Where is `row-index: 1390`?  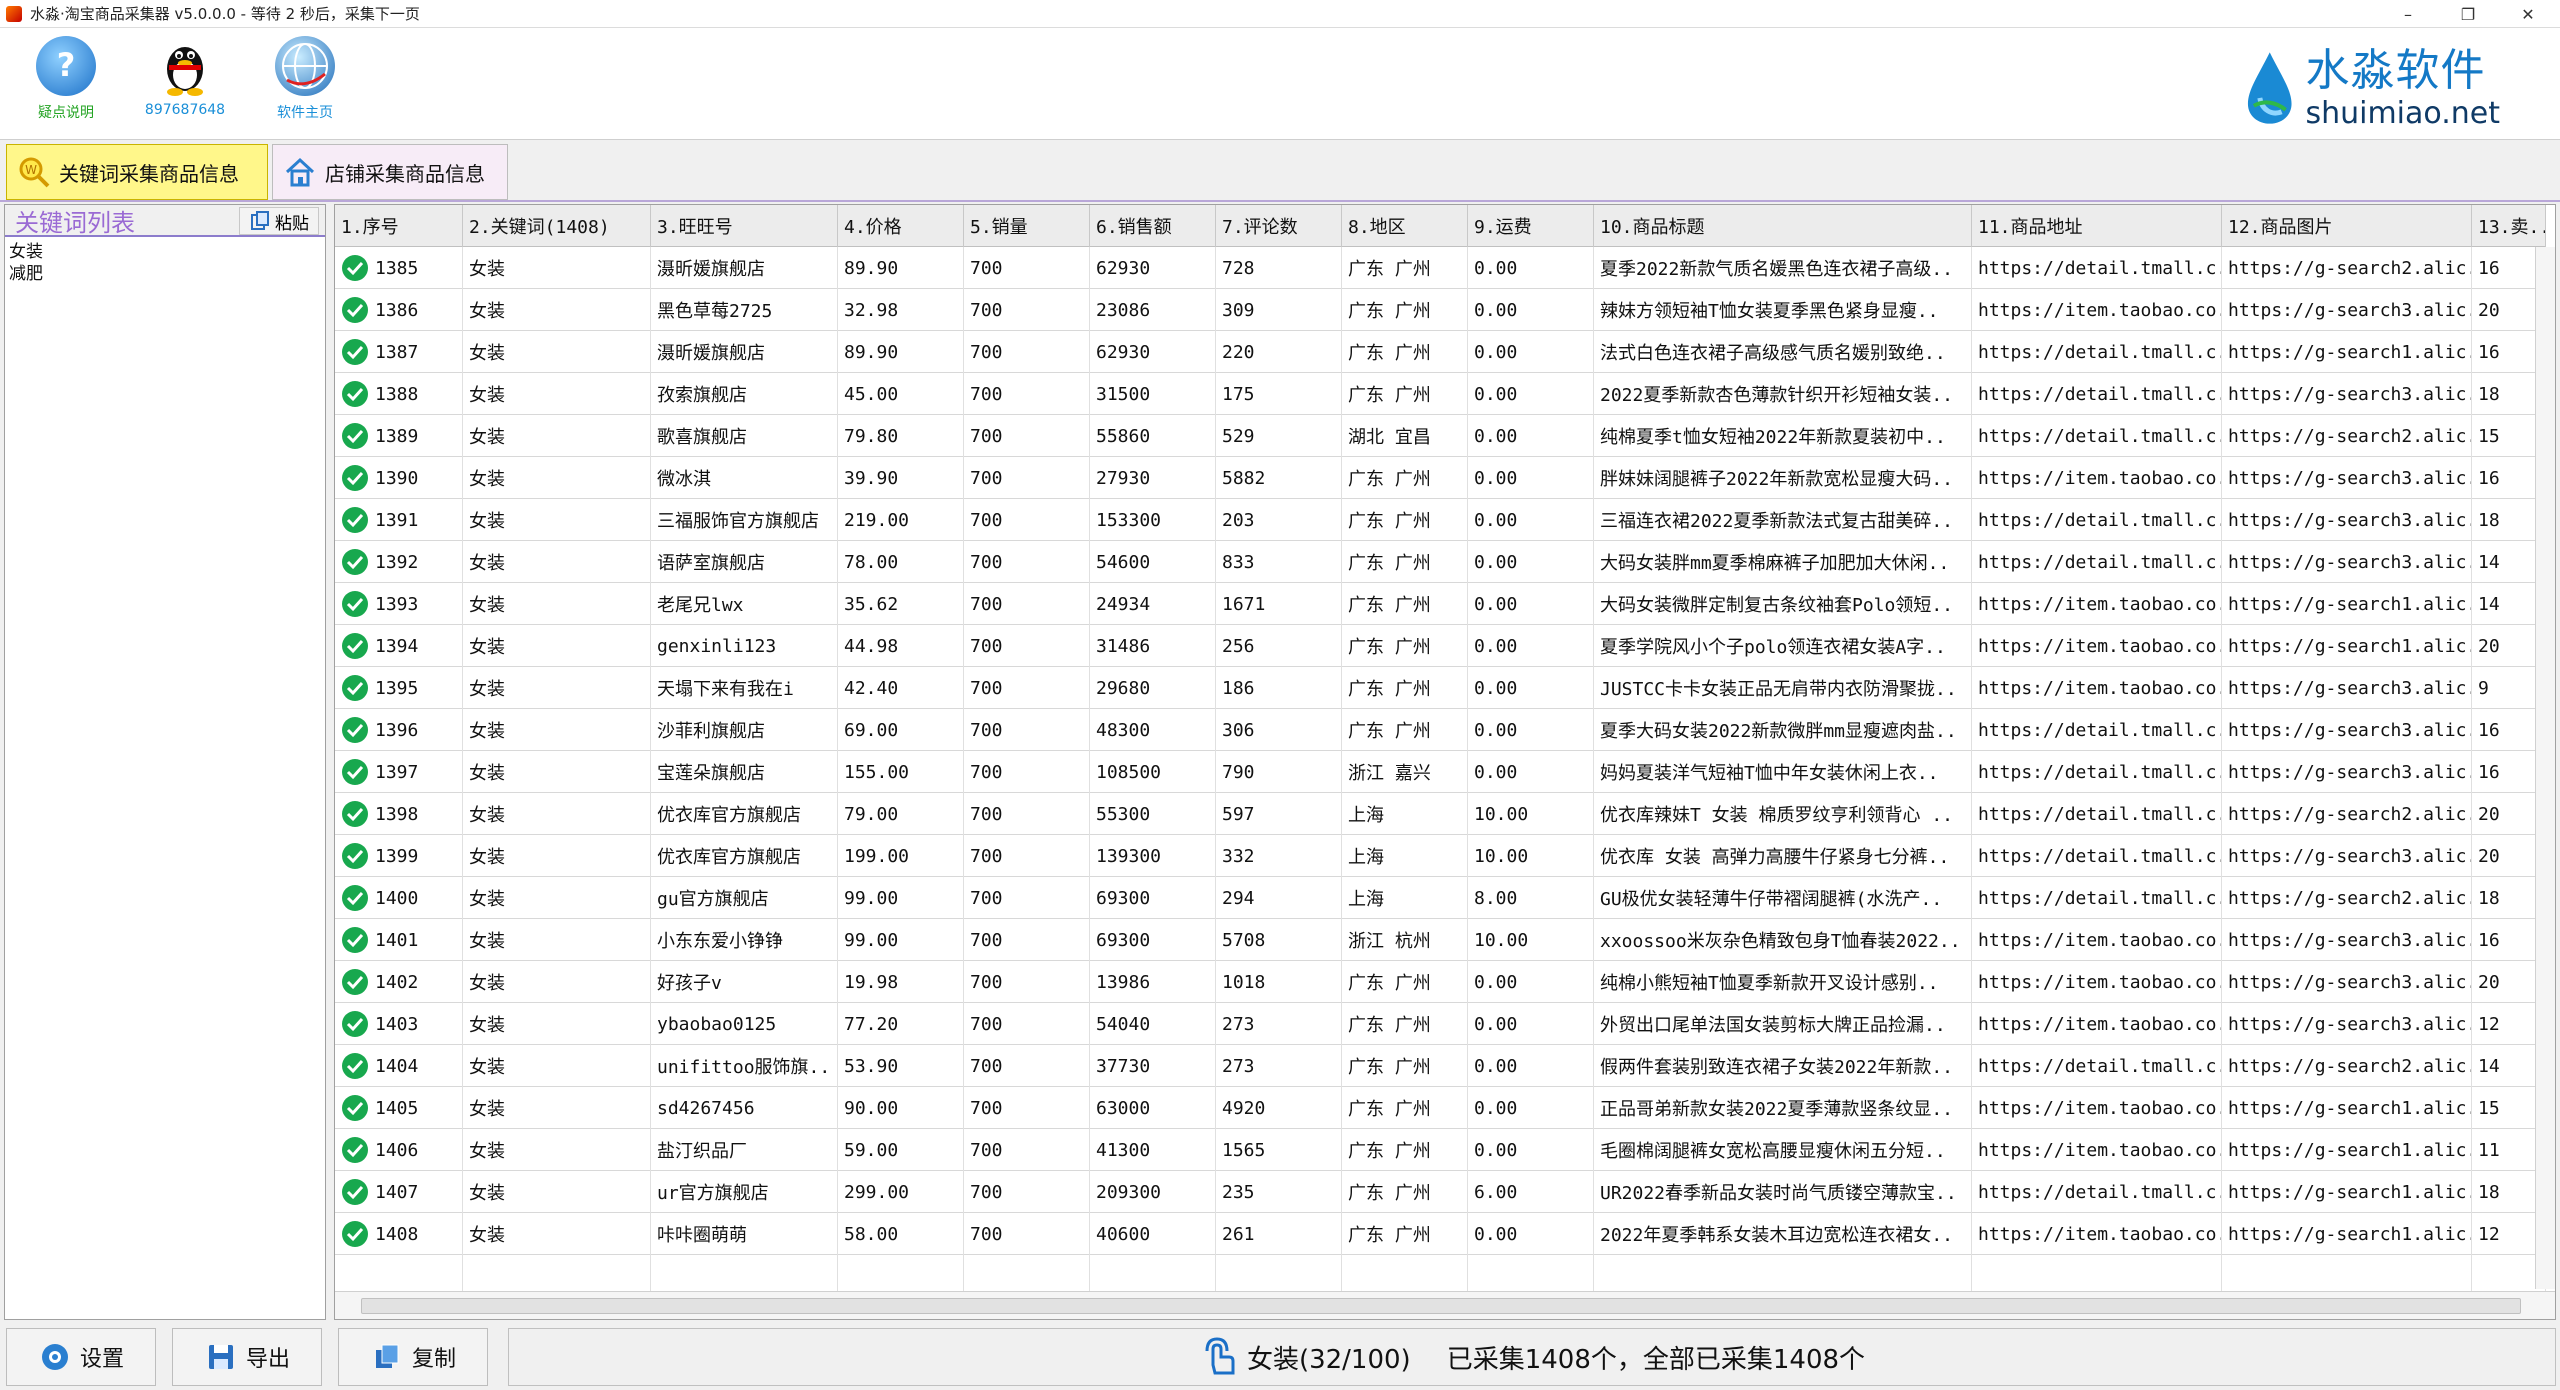
row-index: 1390 is located at coordinates (397, 478).